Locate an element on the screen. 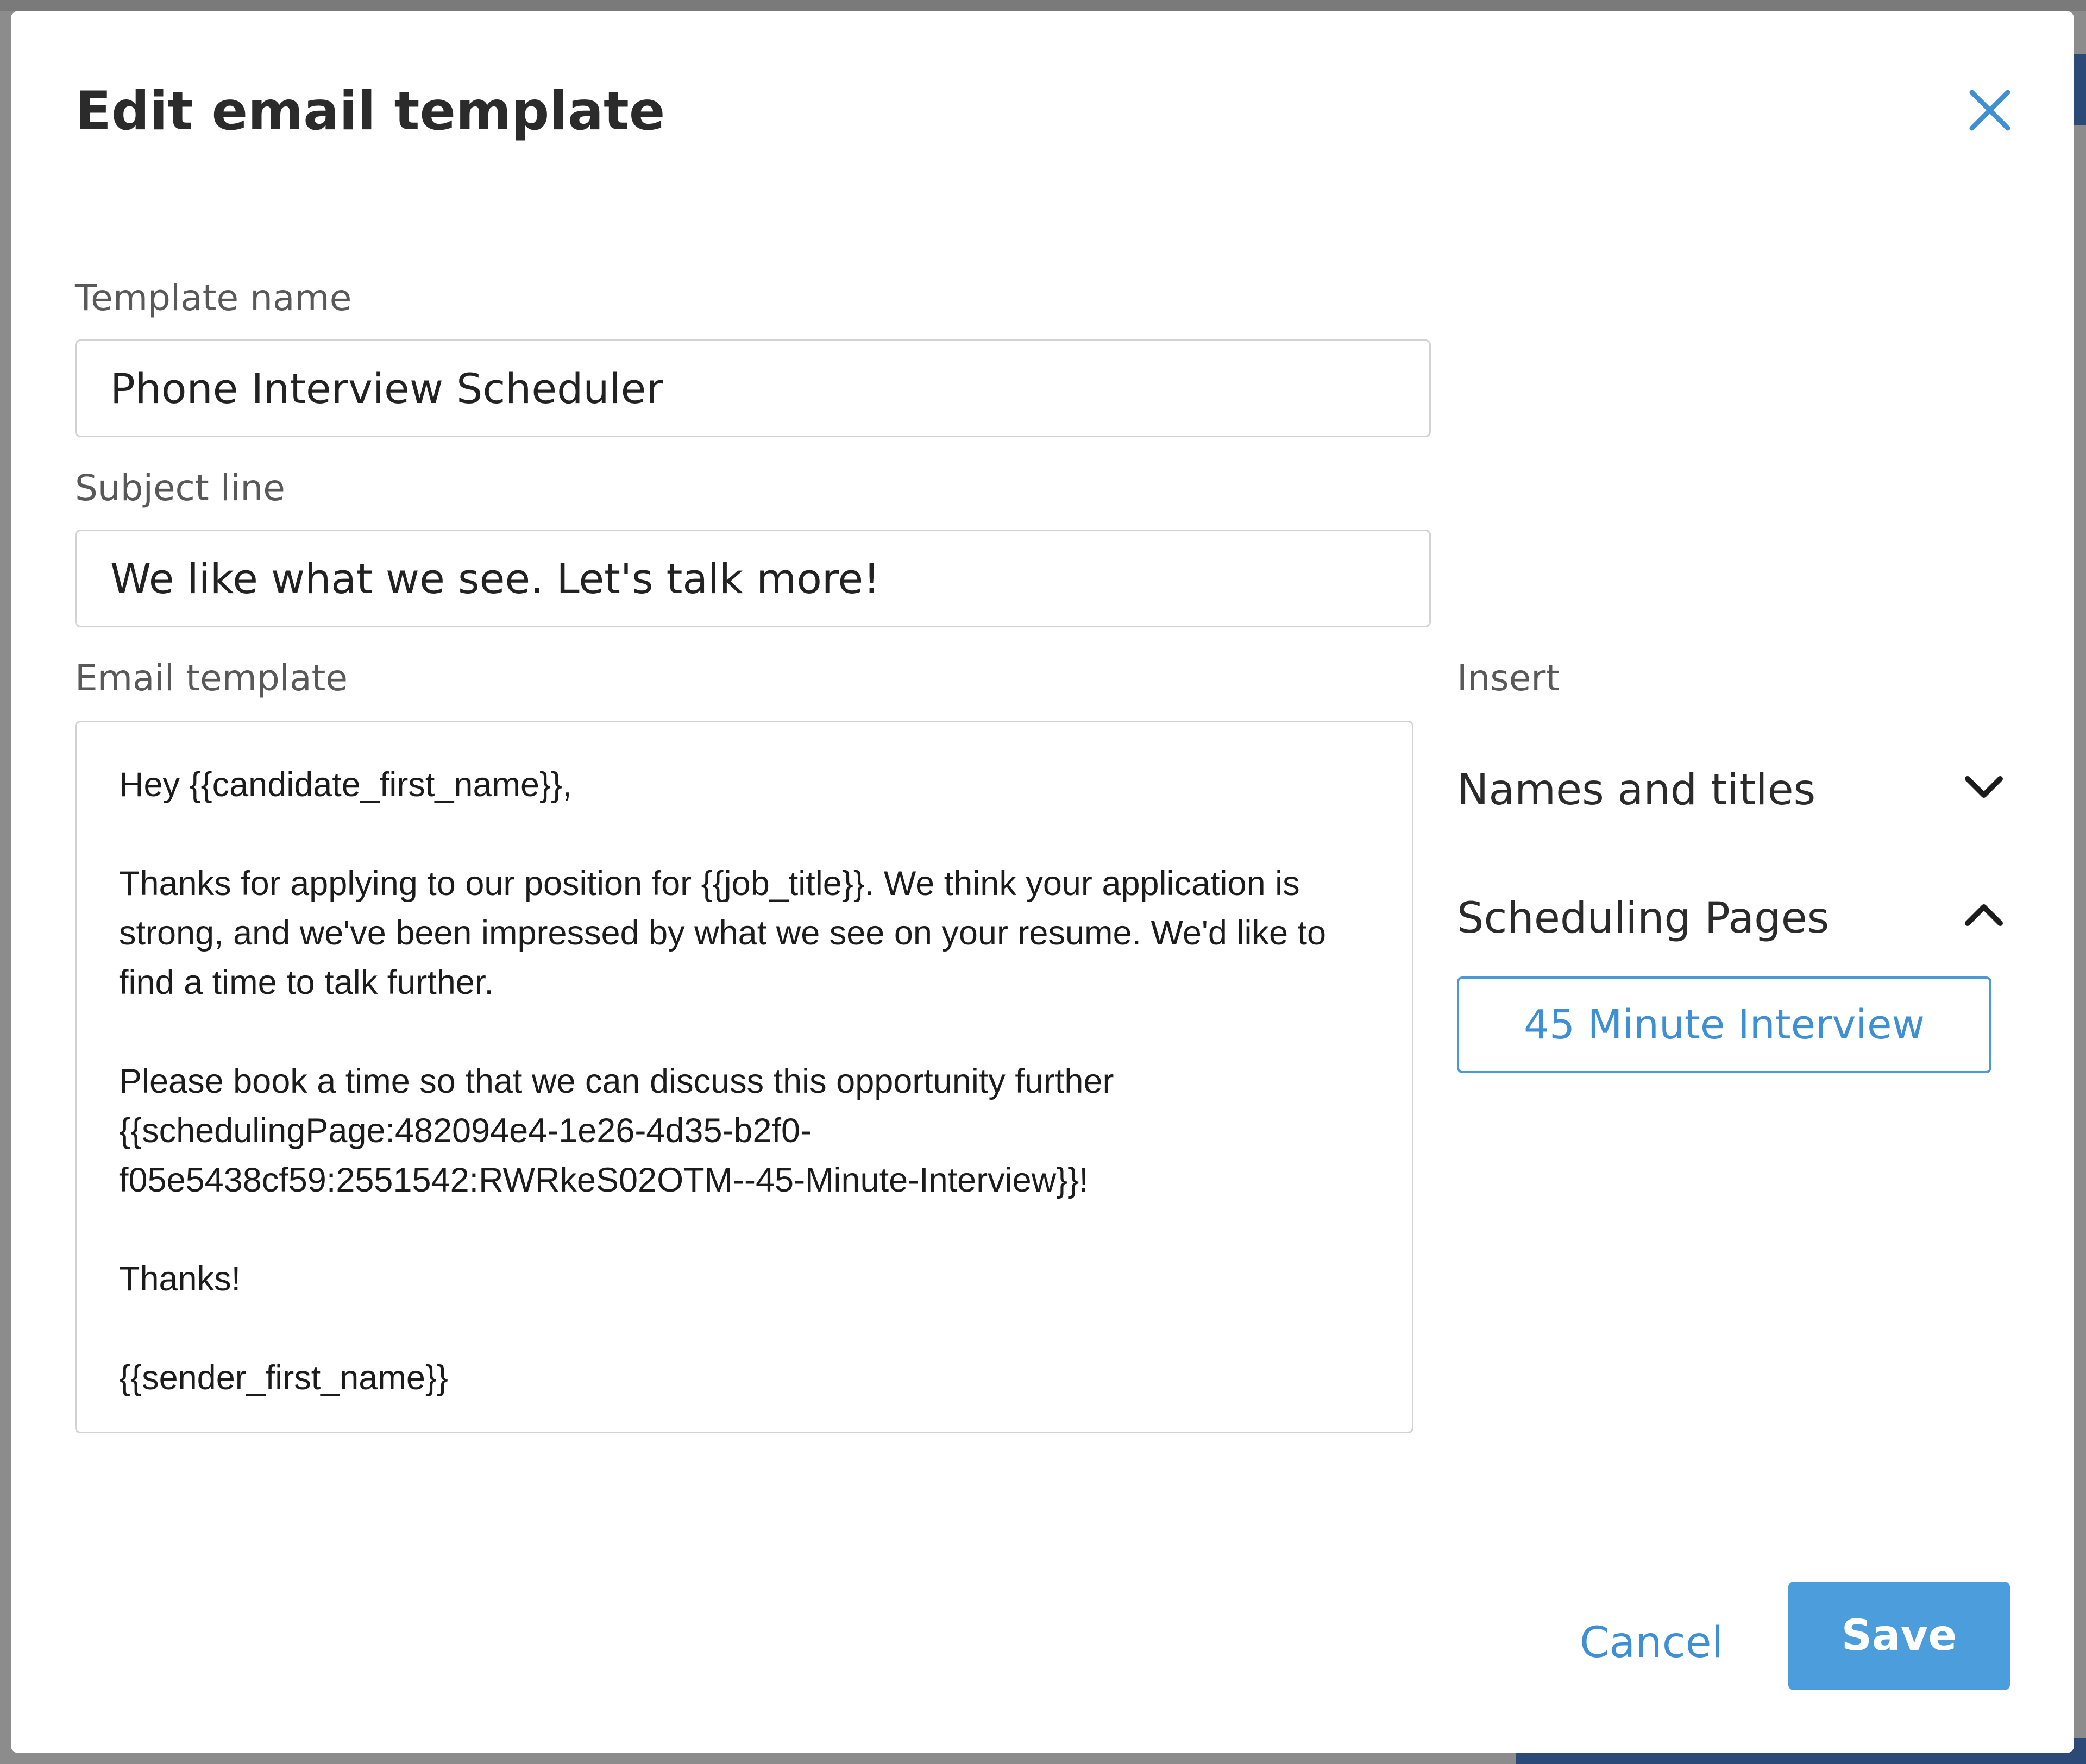 The width and height of the screenshot is (2086, 1764). accordion-names-and-titles: Names and titles is located at coordinates (1731, 788).